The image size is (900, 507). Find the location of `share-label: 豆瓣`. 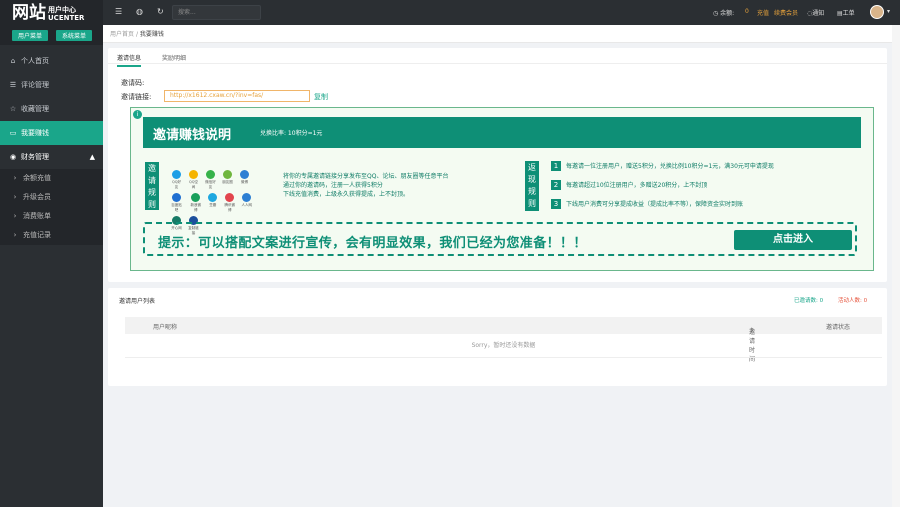

share-label: 豆瓣 is located at coordinates (213, 205).